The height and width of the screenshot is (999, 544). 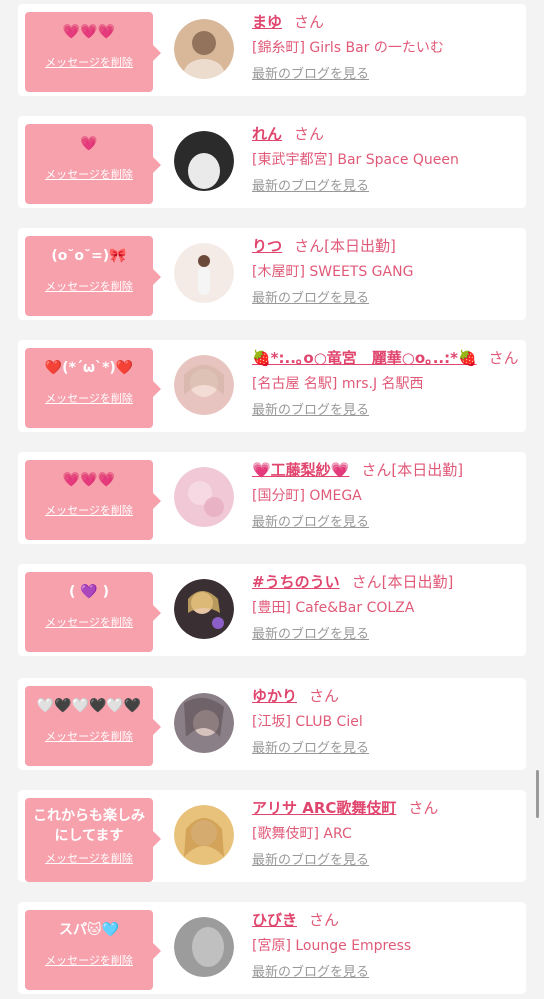 What do you see at coordinates (333, 608) in the screenshot?
I see `shop-info: [豊田] Cafe&Bar COLZA` at bounding box center [333, 608].